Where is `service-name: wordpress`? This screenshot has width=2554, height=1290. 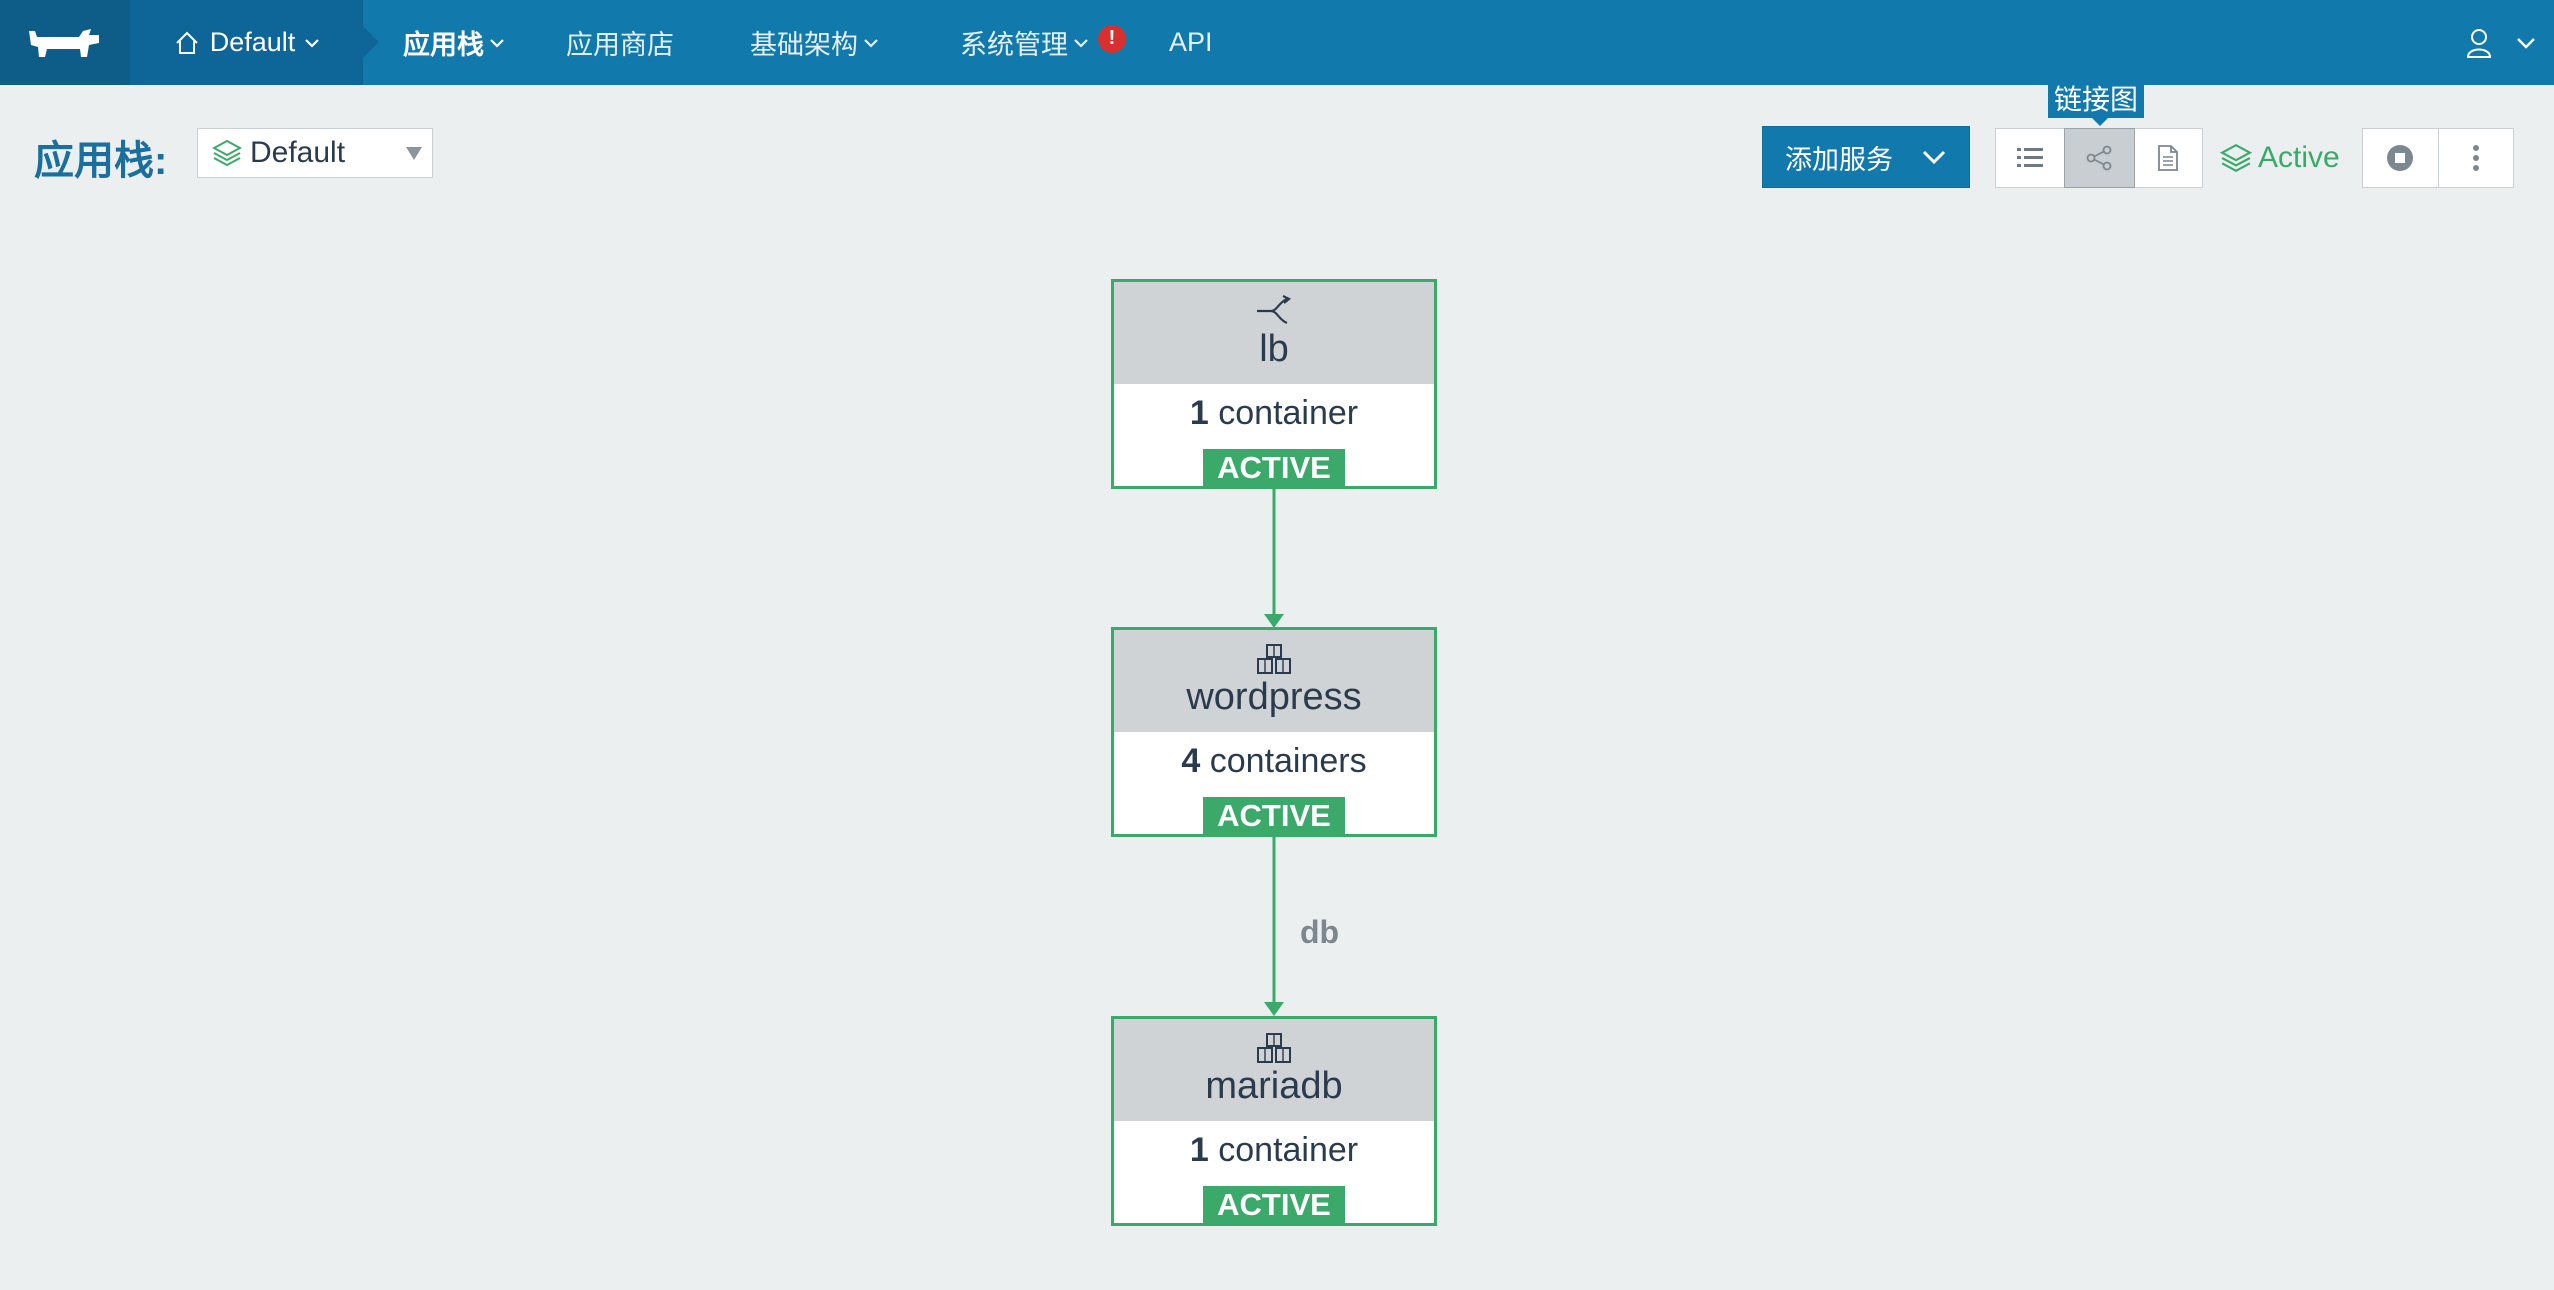 service-name: wordpress is located at coordinates (1274, 697).